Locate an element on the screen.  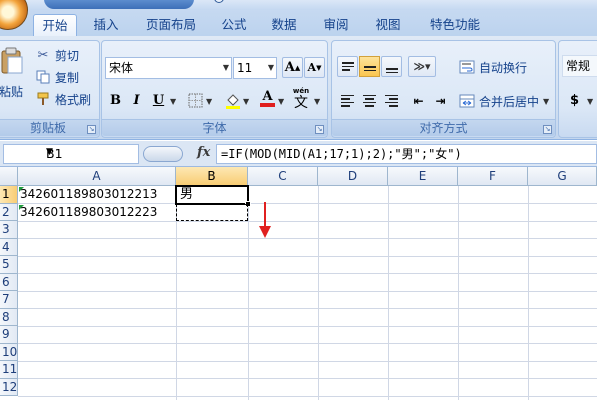
align-top-icon is located at coordinates (347, 66).